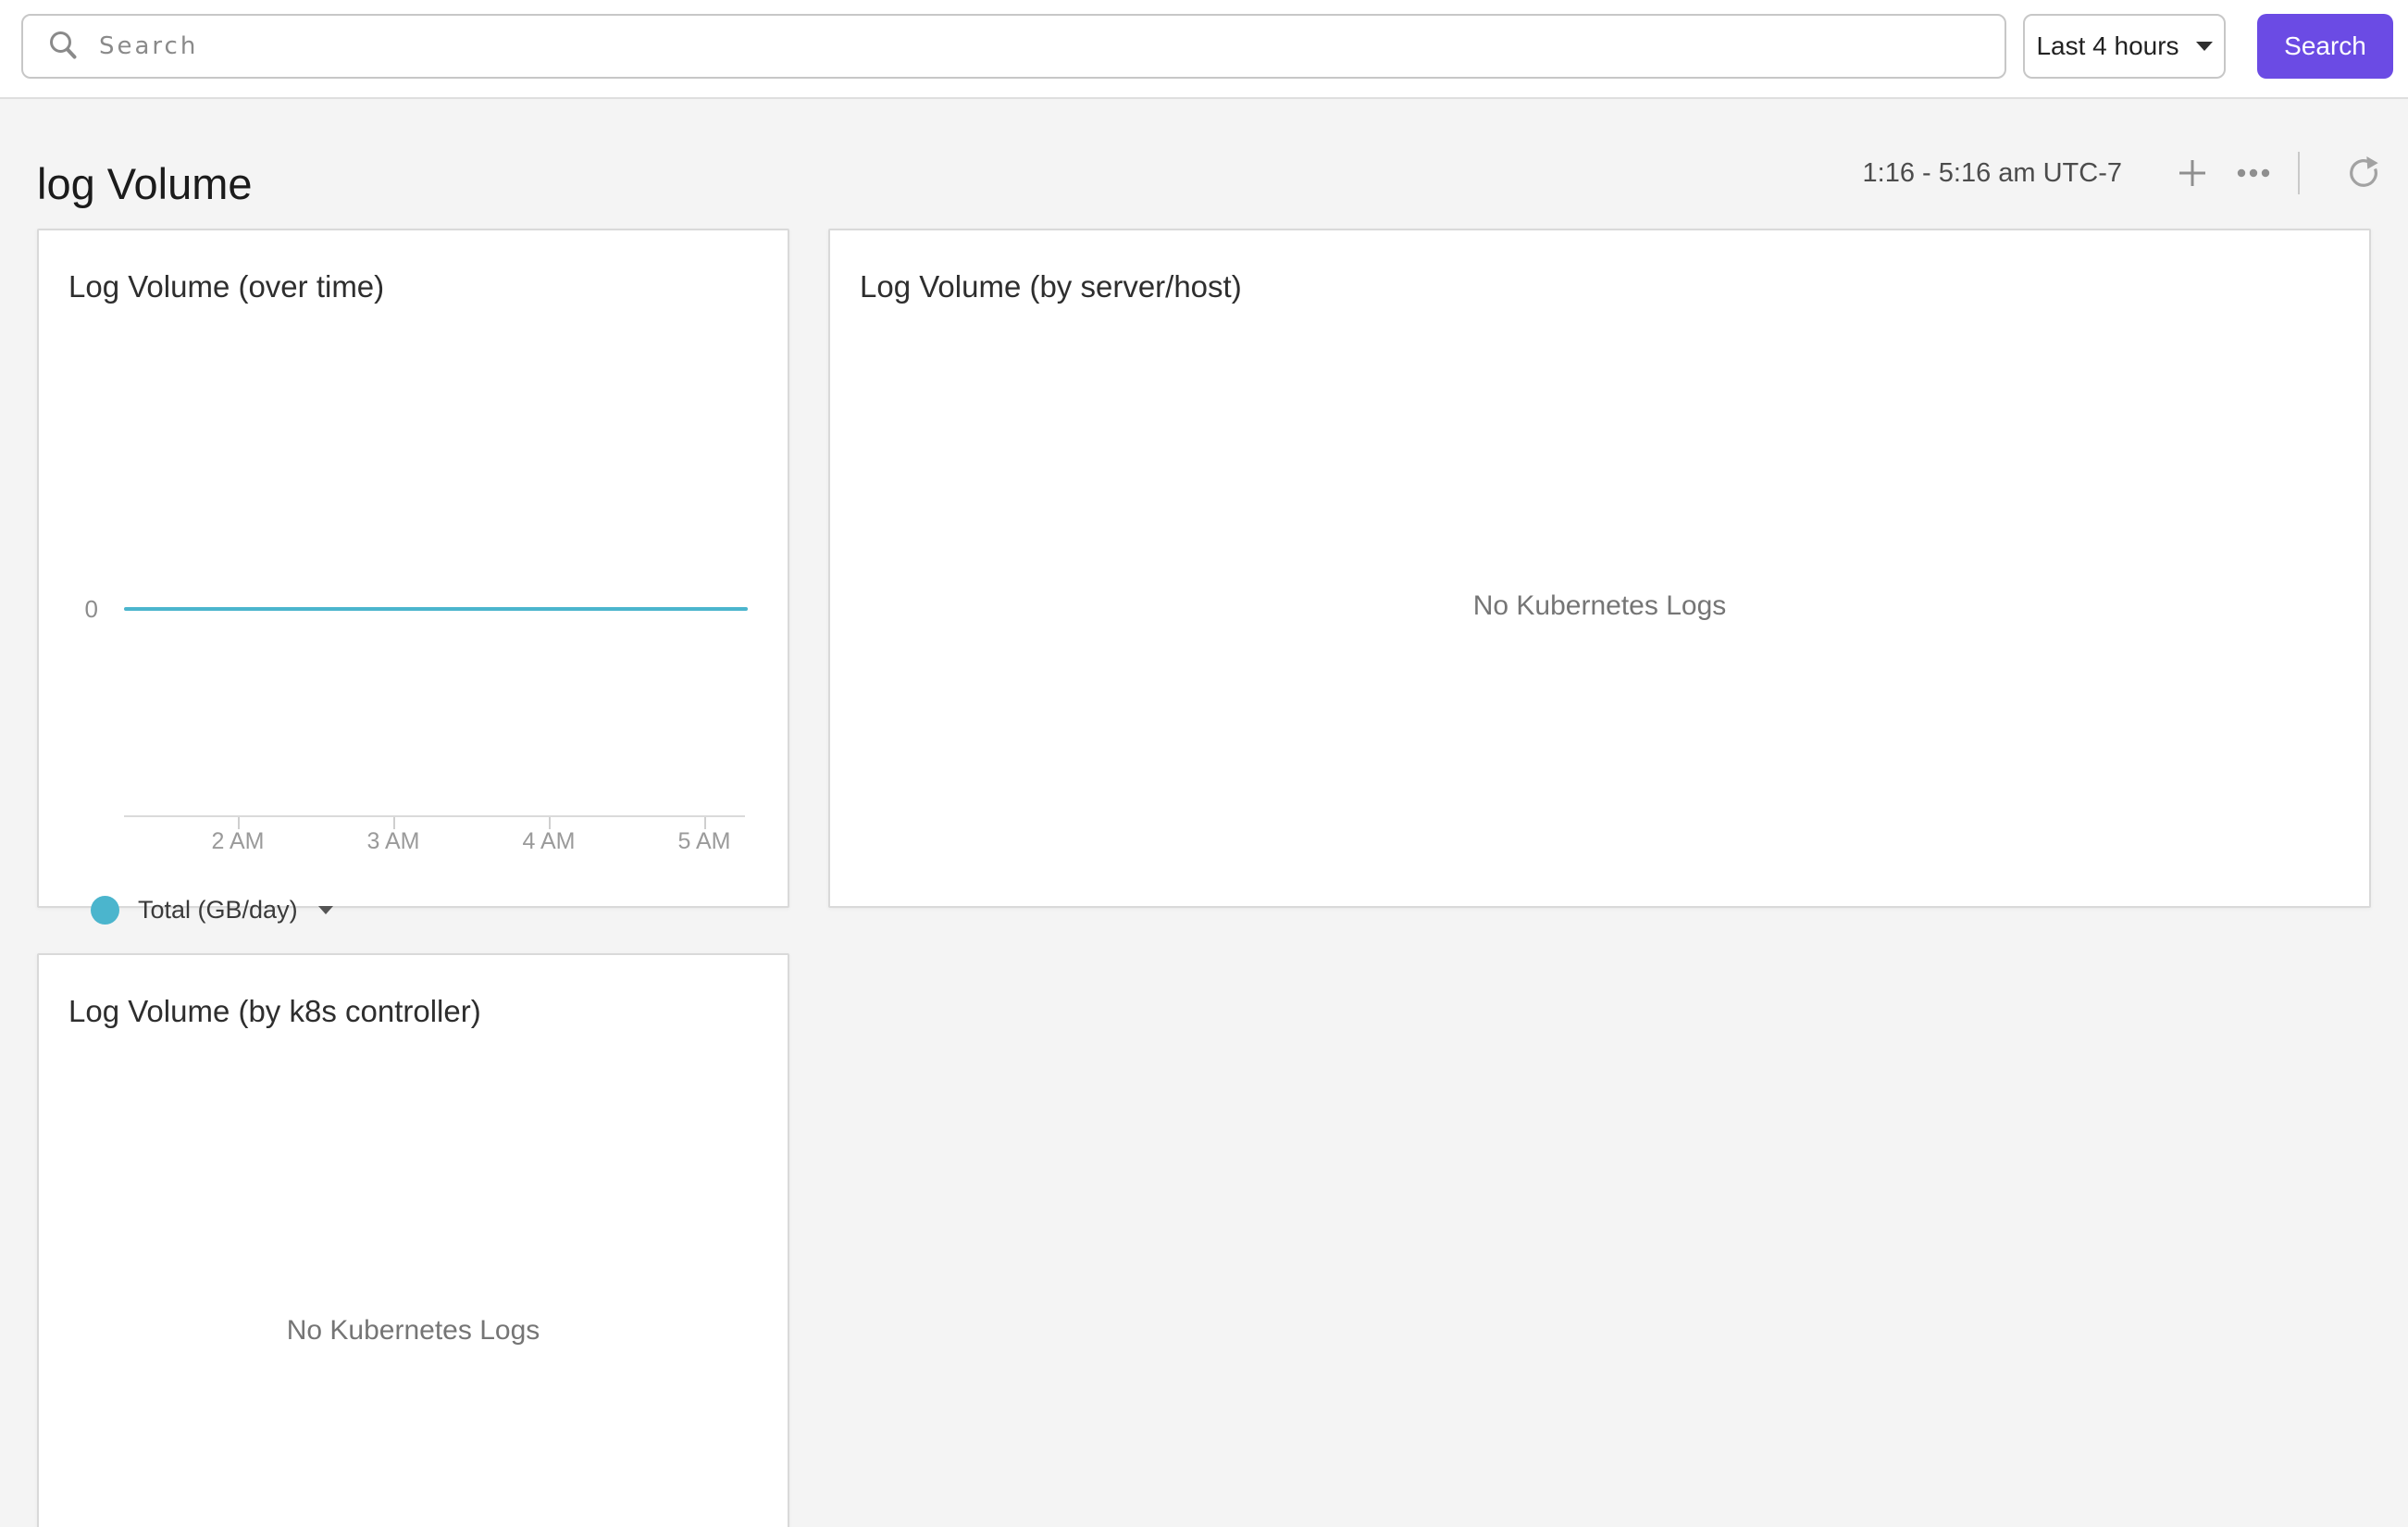 This screenshot has height=1527, width=2408. What do you see at coordinates (105, 910) in the screenshot?
I see `legend-swatch` at bounding box center [105, 910].